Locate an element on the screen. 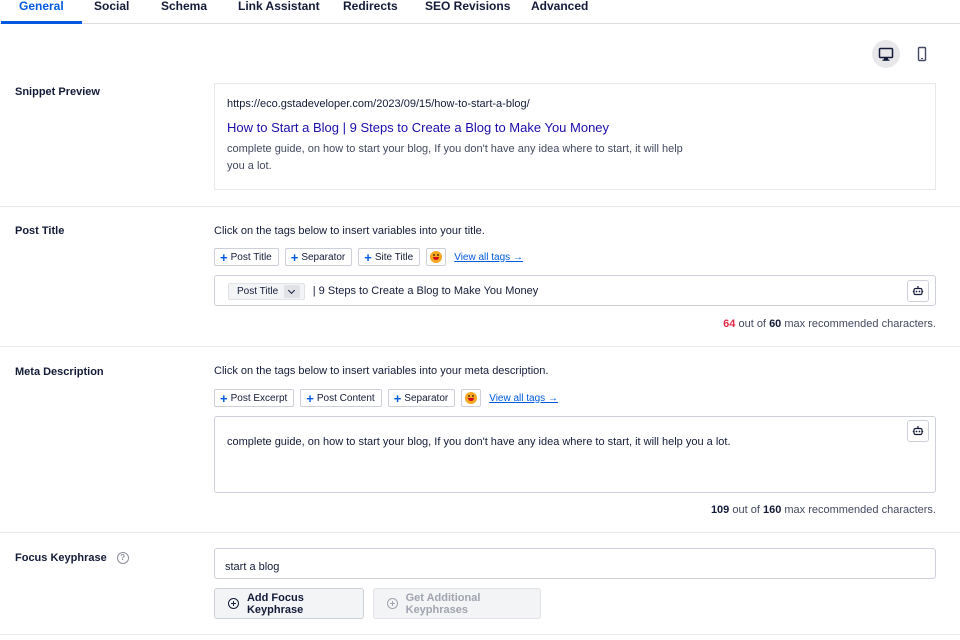 The image size is (960, 640). button-label: Get Additional Keyphrases is located at coordinates (443, 603).